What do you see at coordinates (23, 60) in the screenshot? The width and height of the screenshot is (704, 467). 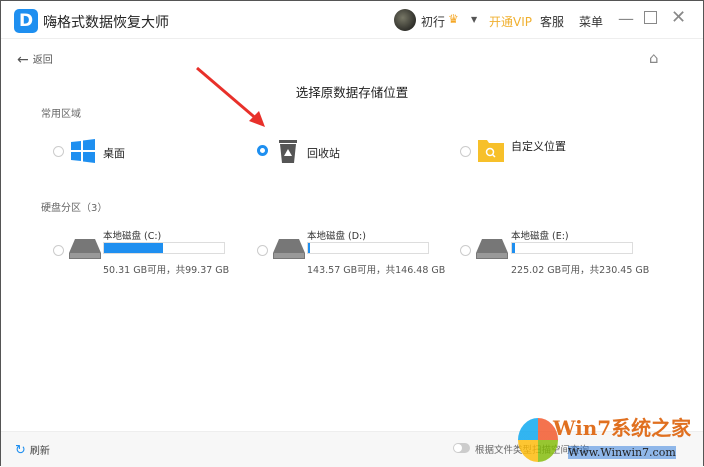 I see `arrow-left-icon: ←` at bounding box center [23, 60].